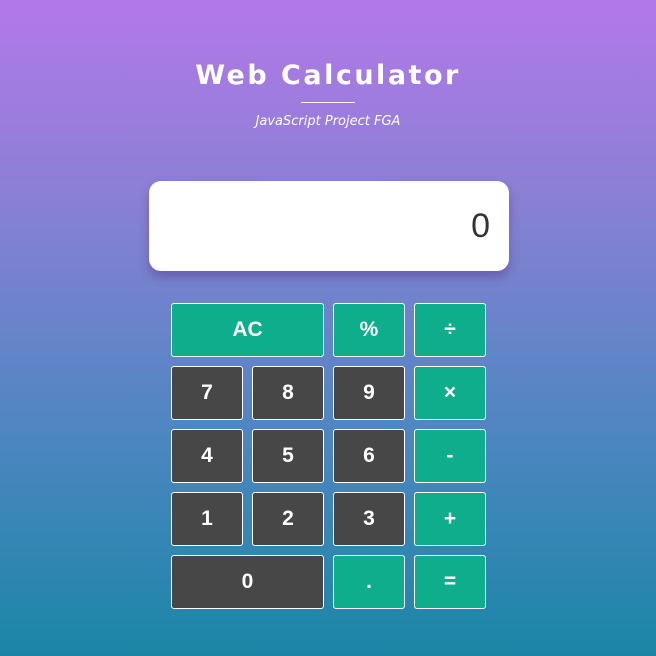  Describe the element at coordinates (450, 393) in the screenshot. I see `multiply-button: ×` at that location.